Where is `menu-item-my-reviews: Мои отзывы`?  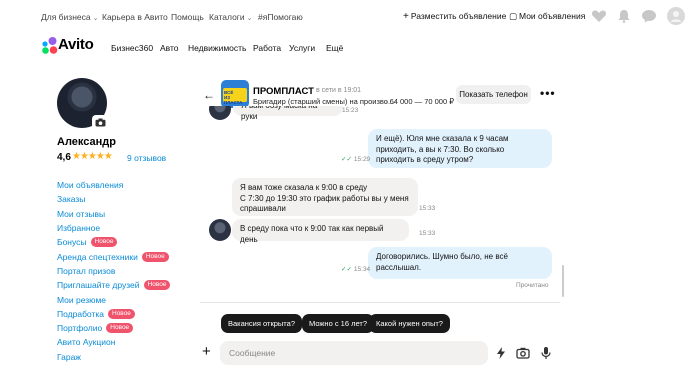 menu-item-my-reviews: Мои отзывы is located at coordinates (113, 214).